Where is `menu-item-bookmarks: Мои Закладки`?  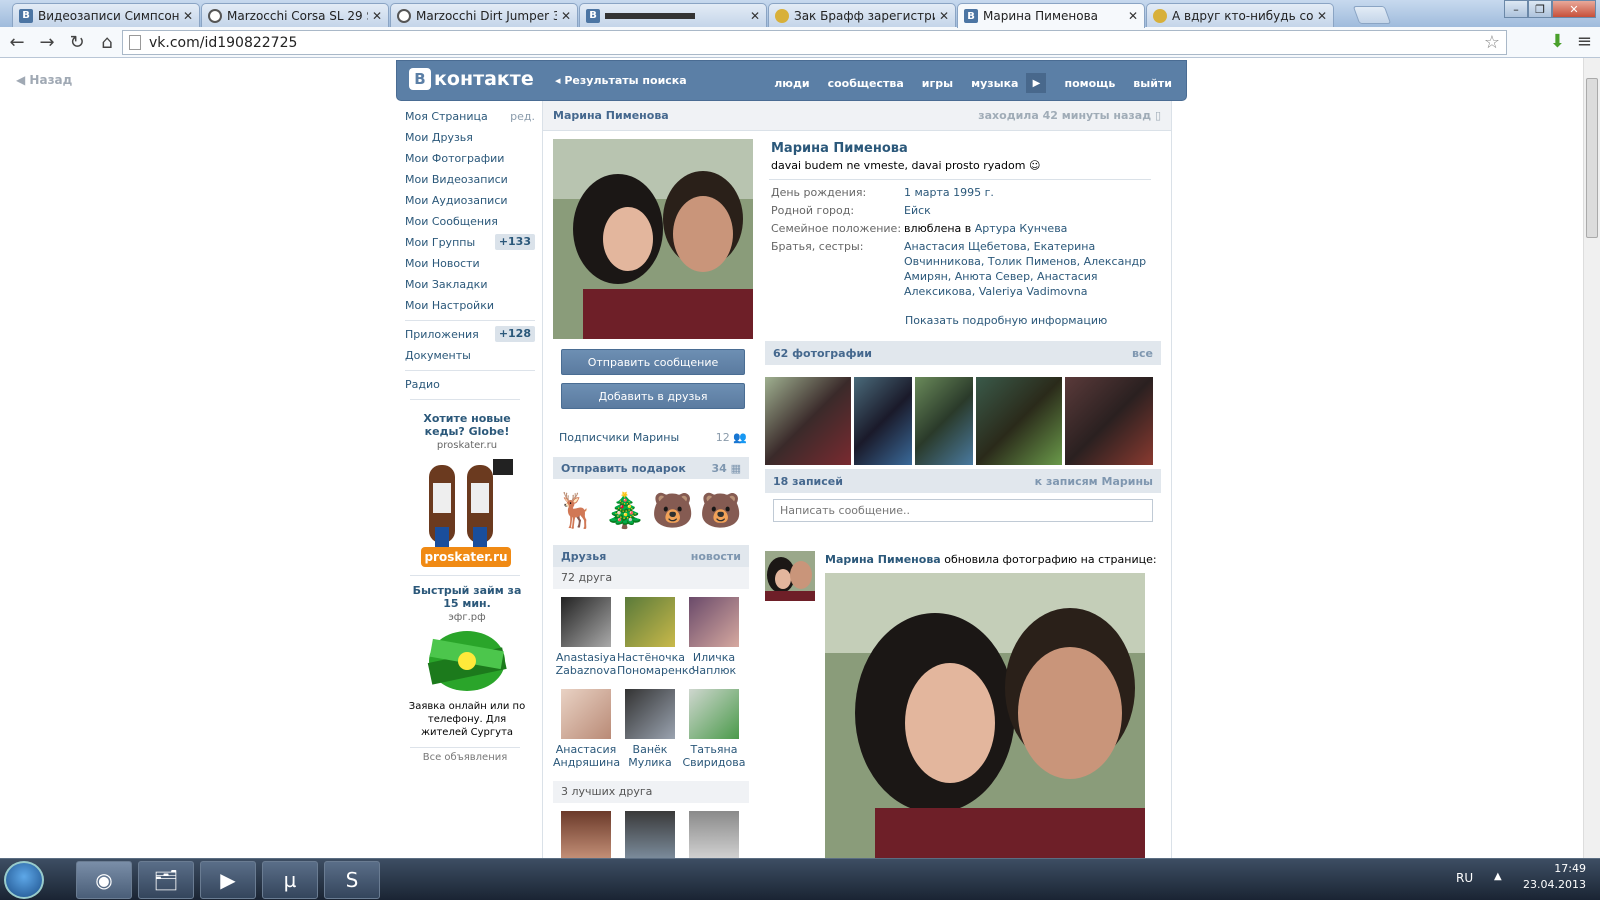 menu-item-bookmarks: Мои Закладки is located at coordinates (470, 284).